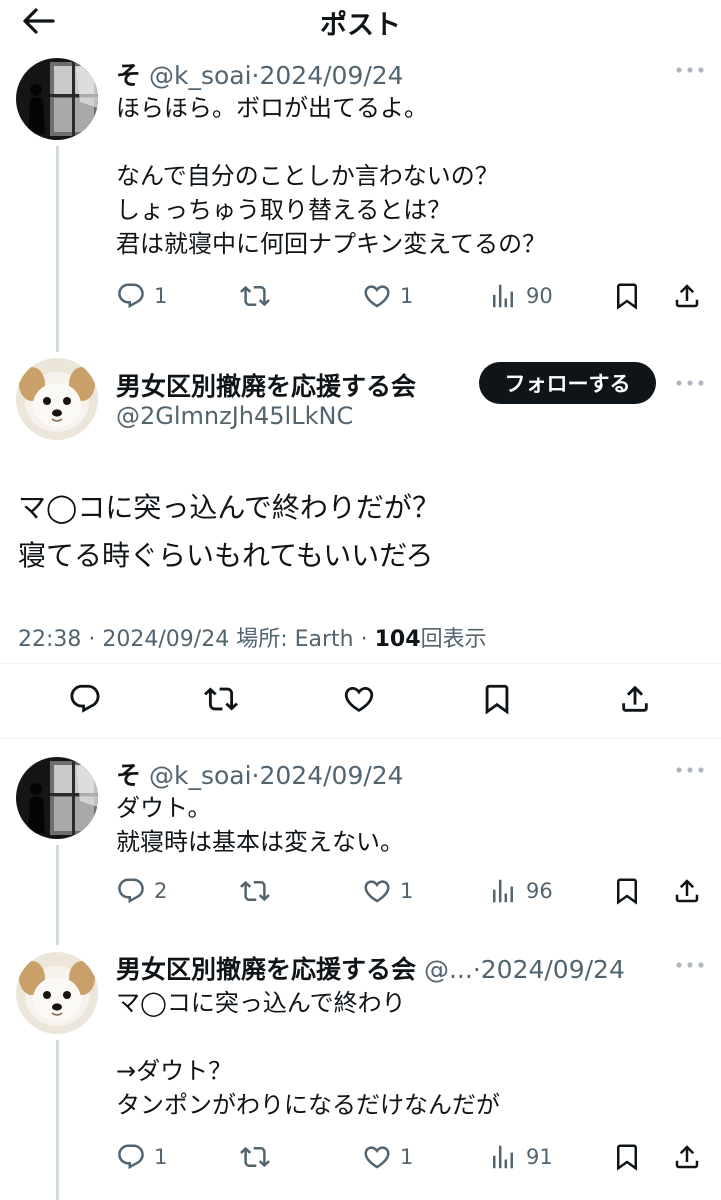 This screenshot has height=1200, width=721. What do you see at coordinates (453, 639) in the screenshot?
I see `view-count-label: 回表示` at bounding box center [453, 639].